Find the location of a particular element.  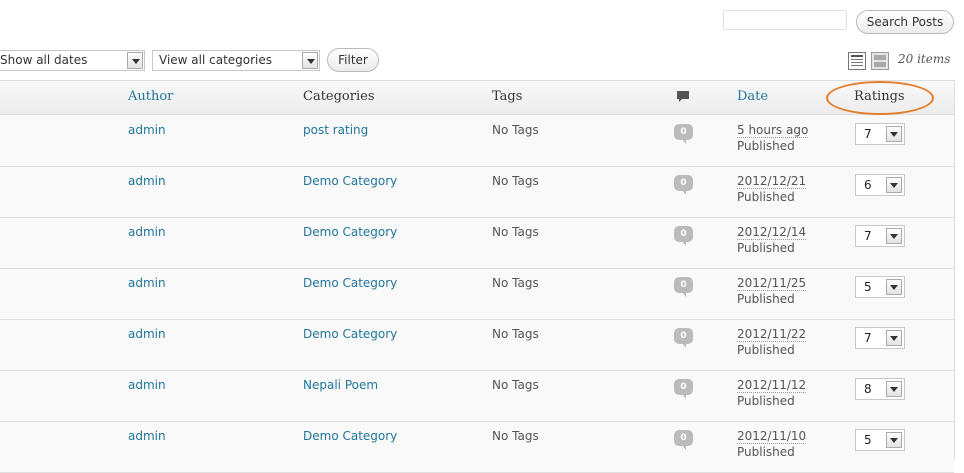

post-date: 2012/12/14 is located at coordinates (772, 232).